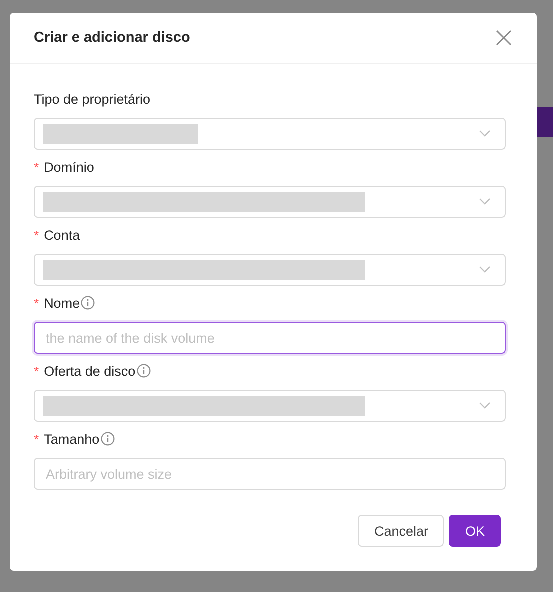  I want to click on field-label: Tamanho, so click(72, 439).